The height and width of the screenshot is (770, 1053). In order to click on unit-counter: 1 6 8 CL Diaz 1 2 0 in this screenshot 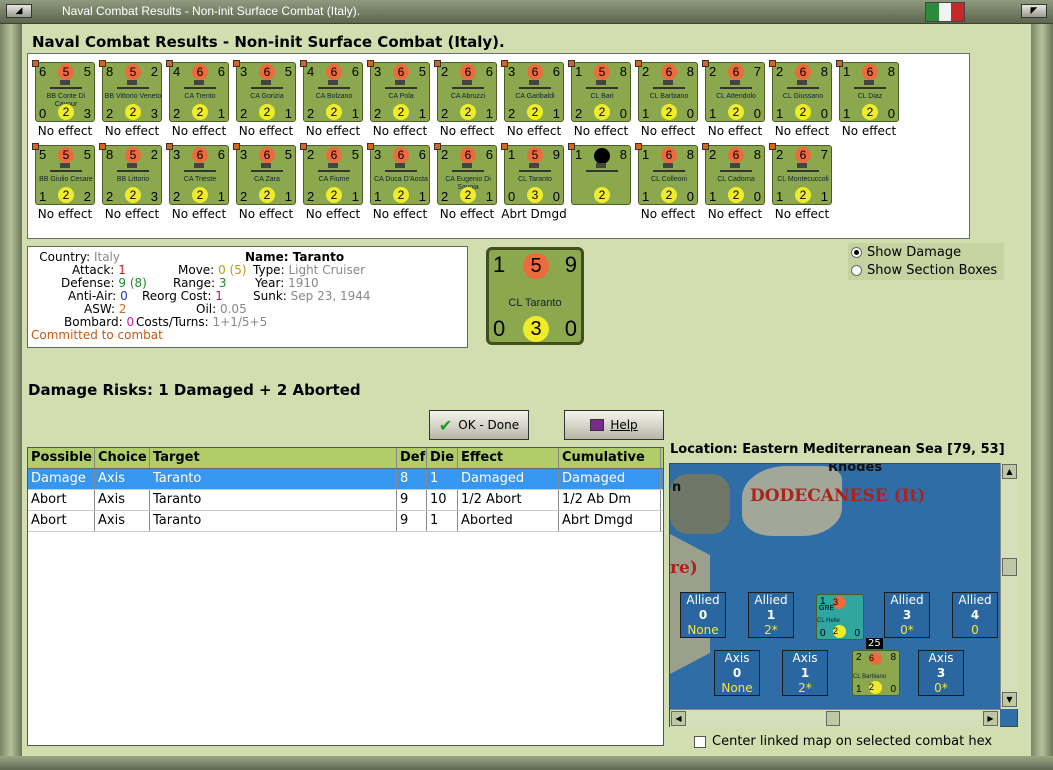, I will do `click(867, 91)`.